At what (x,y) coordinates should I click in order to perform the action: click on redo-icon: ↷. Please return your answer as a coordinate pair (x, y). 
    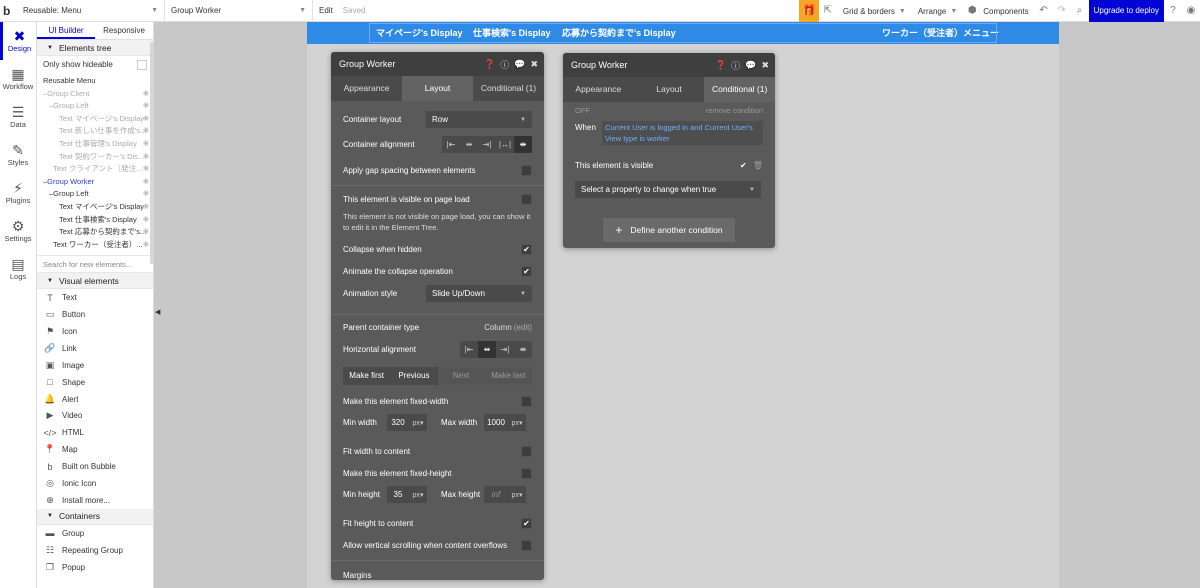
    Looking at the image, I should click on (1062, 11).